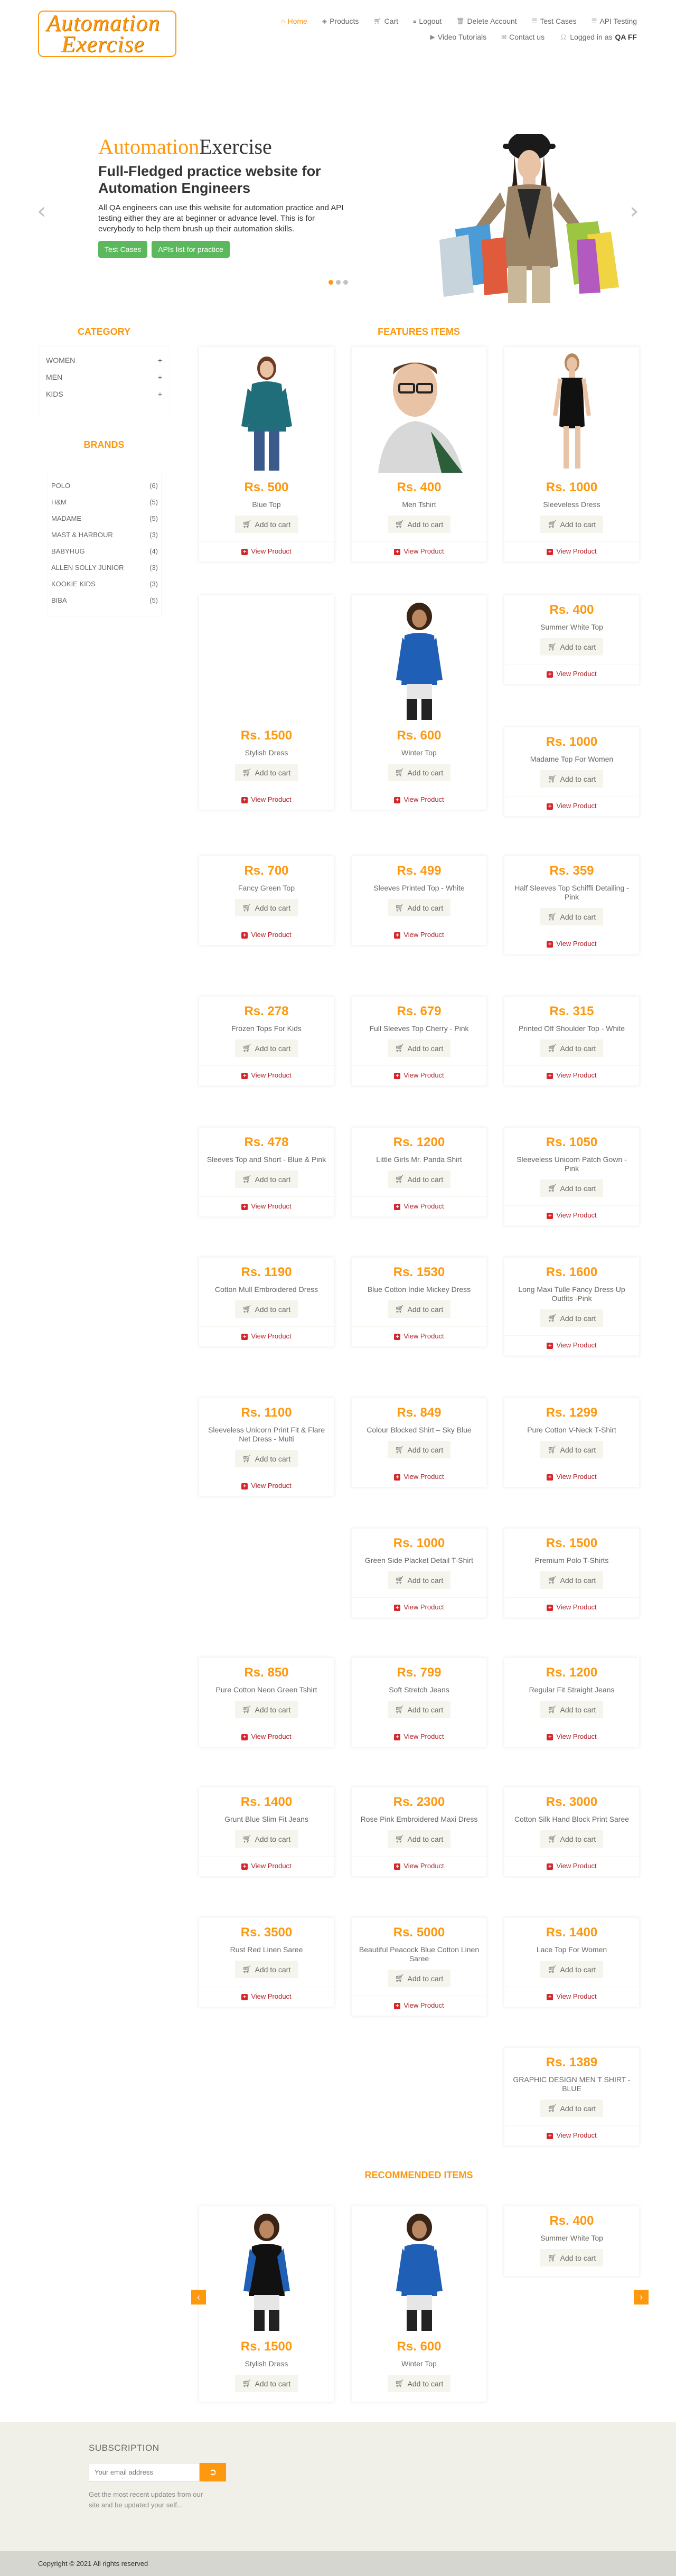 This screenshot has height=2576, width=676. Describe the element at coordinates (294, 21) in the screenshot. I see `nav-home: ⌂ Home` at that location.